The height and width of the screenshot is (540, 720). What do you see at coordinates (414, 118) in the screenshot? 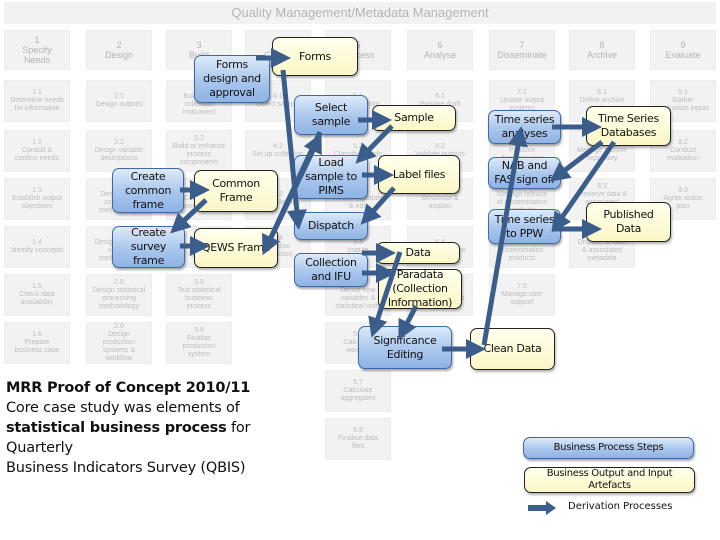
I see `artefact-sample: Sample` at bounding box center [414, 118].